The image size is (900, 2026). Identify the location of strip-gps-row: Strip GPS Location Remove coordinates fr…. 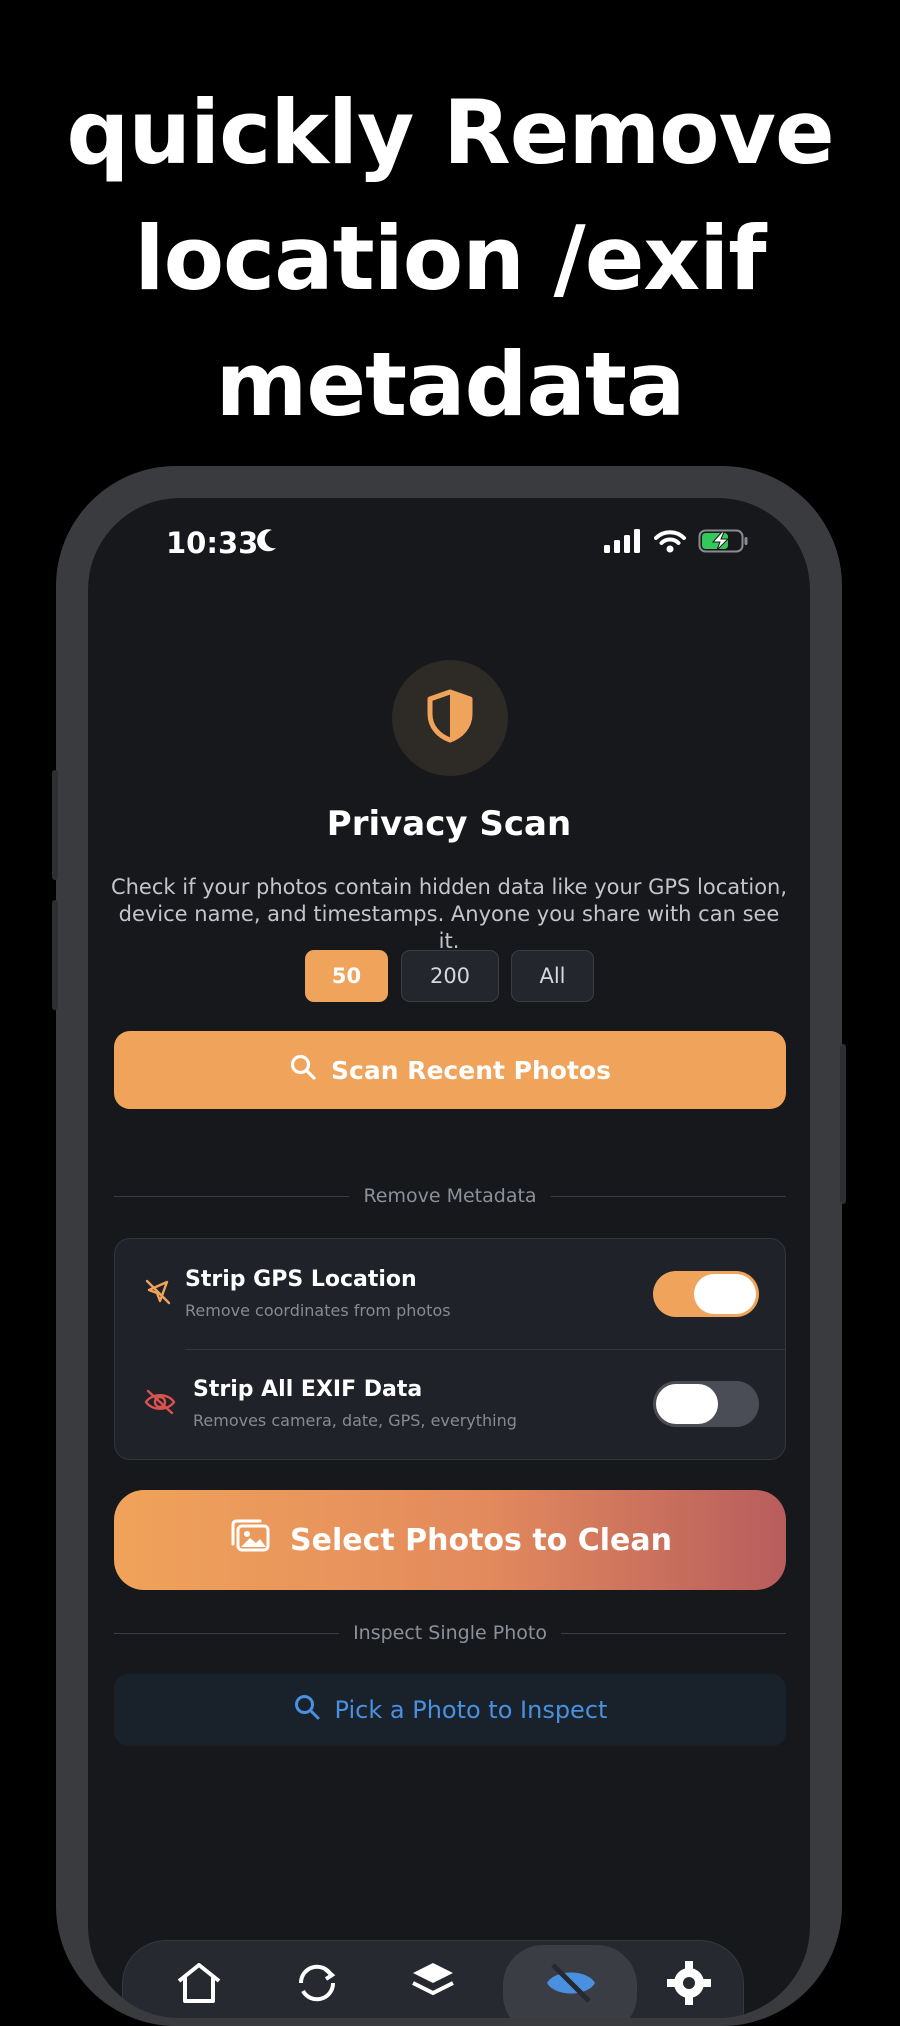
(450, 1294).